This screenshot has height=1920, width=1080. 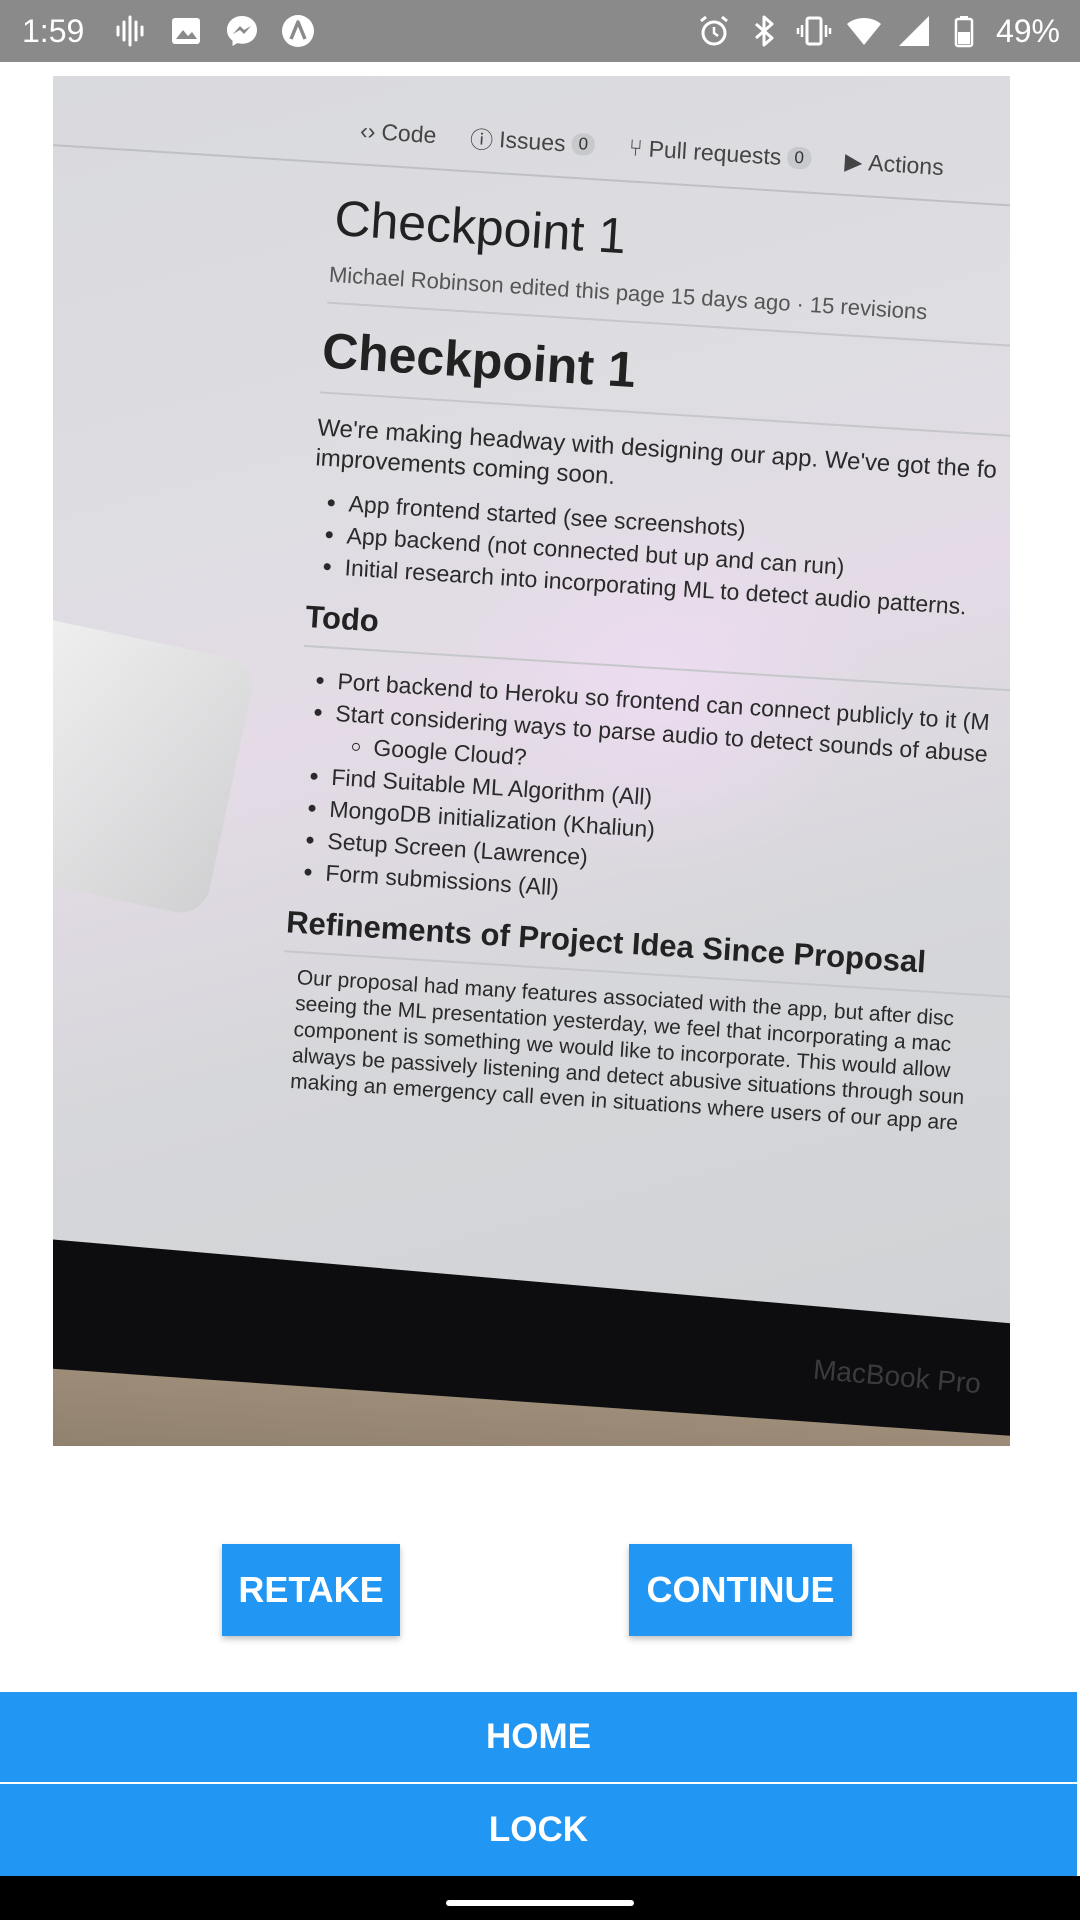 What do you see at coordinates (368, 130) in the screenshot?
I see `code-icon: ‹›` at bounding box center [368, 130].